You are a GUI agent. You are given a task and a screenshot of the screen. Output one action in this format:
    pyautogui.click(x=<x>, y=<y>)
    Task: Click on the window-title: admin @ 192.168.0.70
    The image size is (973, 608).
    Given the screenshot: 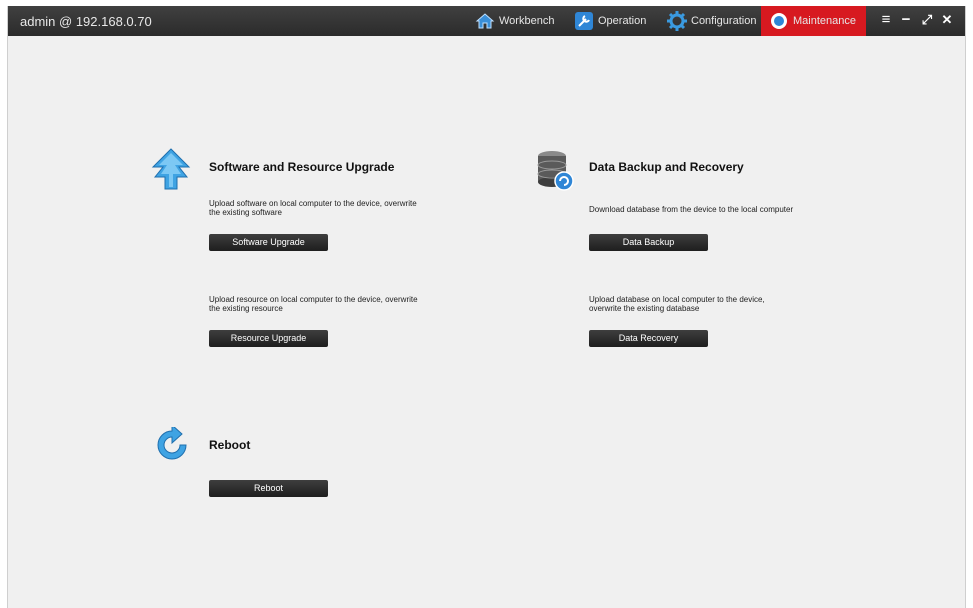 What is the action you would take?
    pyautogui.click(x=86, y=21)
    